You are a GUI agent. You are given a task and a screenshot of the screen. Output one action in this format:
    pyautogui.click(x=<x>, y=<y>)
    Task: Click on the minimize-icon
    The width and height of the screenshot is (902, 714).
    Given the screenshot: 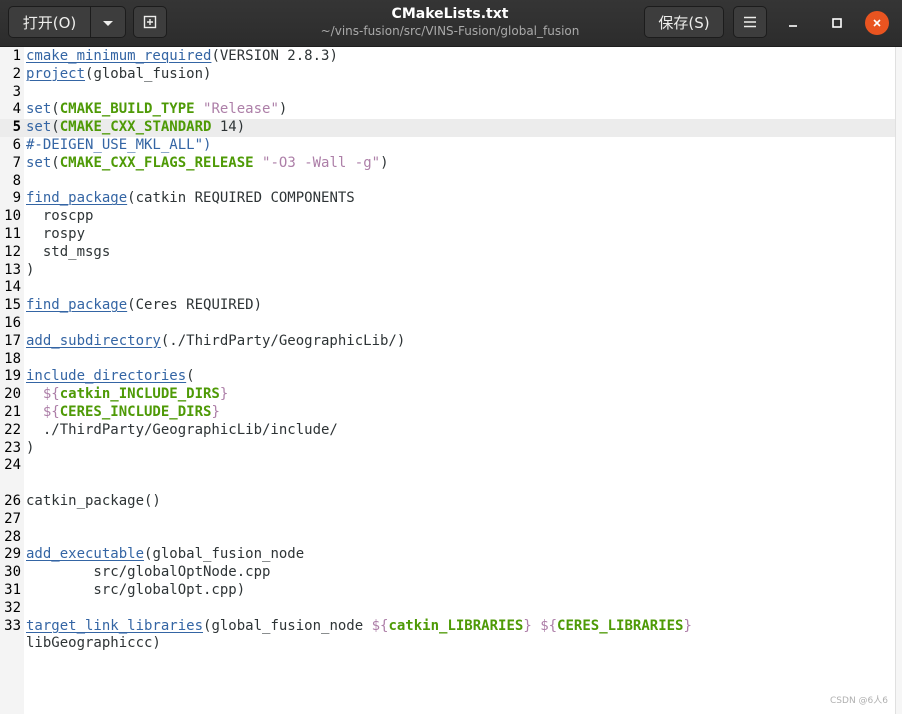 What is the action you would take?
    pyautogui.click(x=793, y=26)
    